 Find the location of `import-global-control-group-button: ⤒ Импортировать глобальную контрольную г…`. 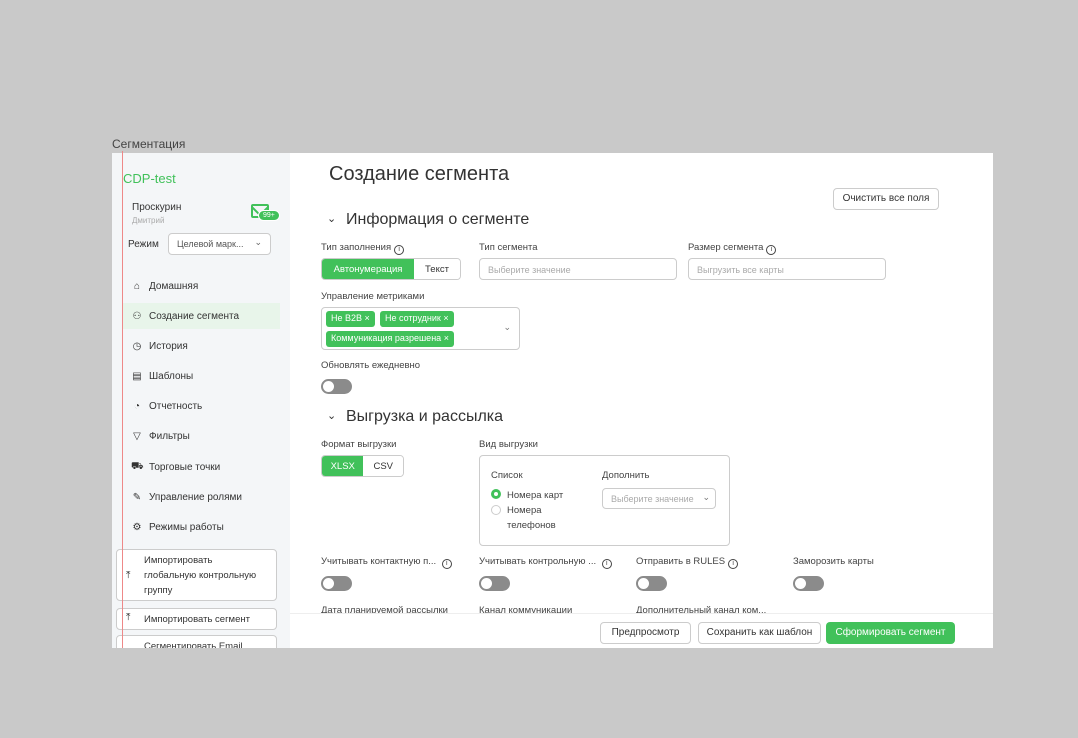

import-global-control-group-button: ⤒ Импортировать глобальную контрольную г… is located at coordinates (196, 575).